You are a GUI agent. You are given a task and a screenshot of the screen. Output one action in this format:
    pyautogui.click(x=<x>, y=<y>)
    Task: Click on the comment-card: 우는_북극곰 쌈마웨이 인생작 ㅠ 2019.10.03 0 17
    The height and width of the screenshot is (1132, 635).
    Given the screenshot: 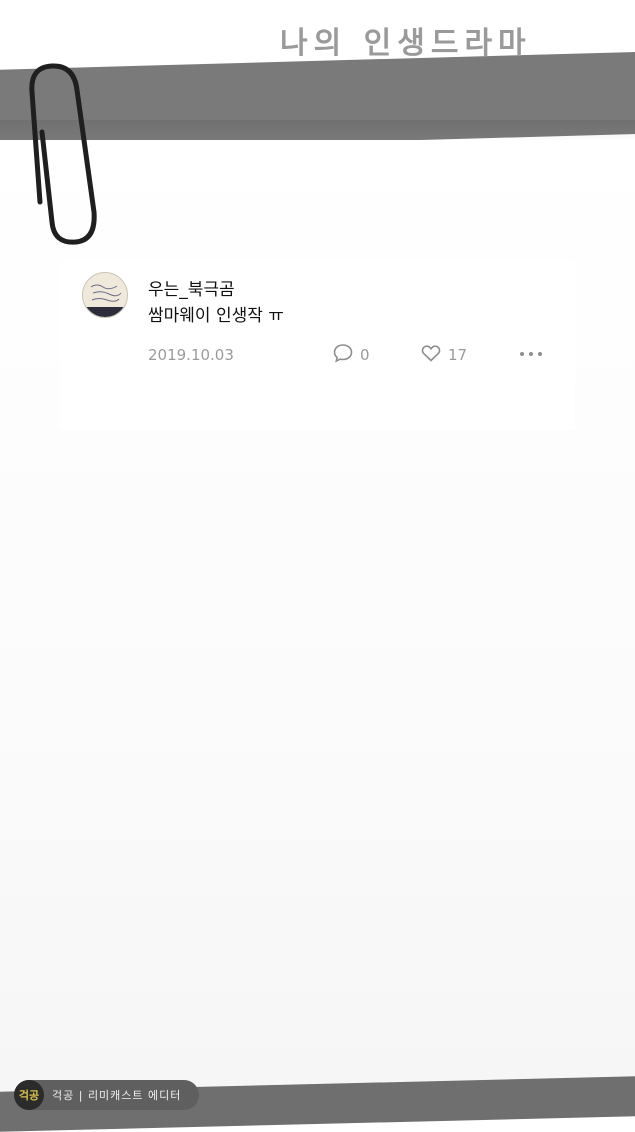 What is the action you would take?
    pyautogui.click(x=317, y=345)
    